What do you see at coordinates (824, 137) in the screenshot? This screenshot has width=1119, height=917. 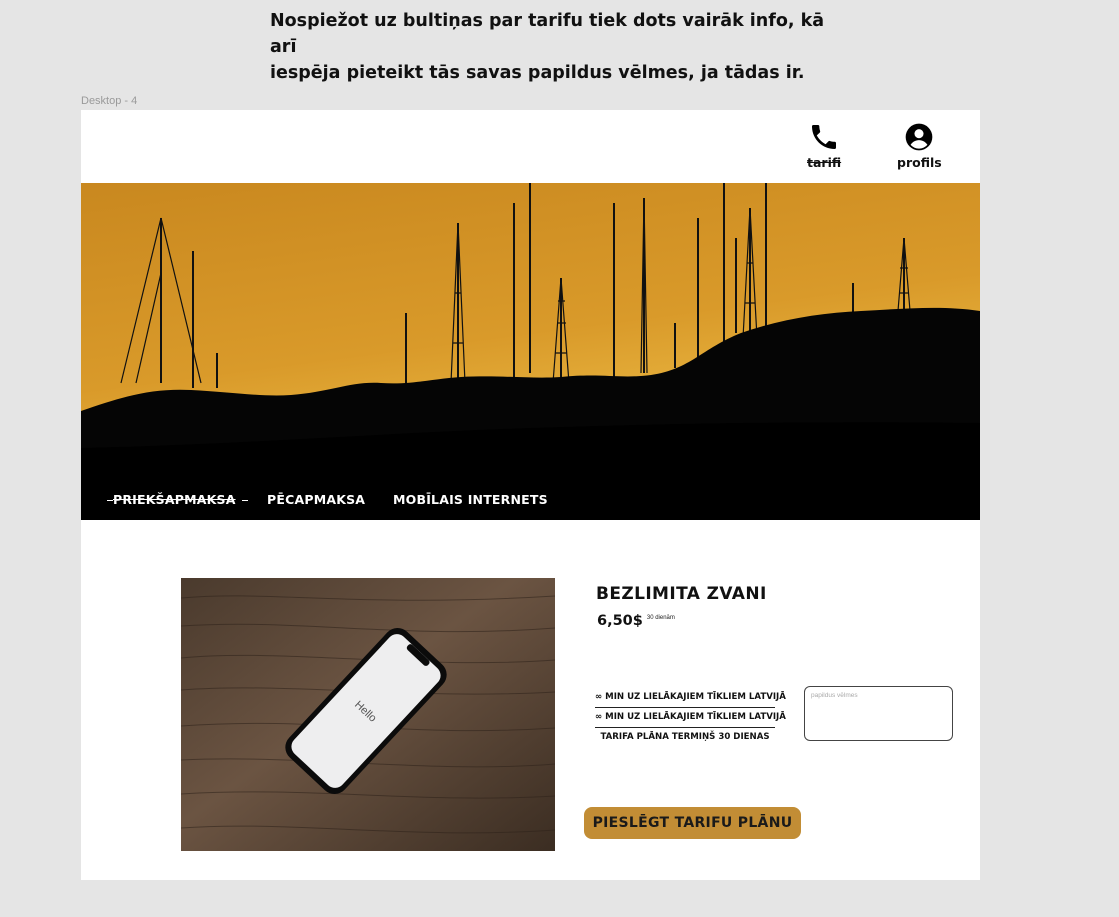 I see `phone-icon` at bounding box center [824, 137].